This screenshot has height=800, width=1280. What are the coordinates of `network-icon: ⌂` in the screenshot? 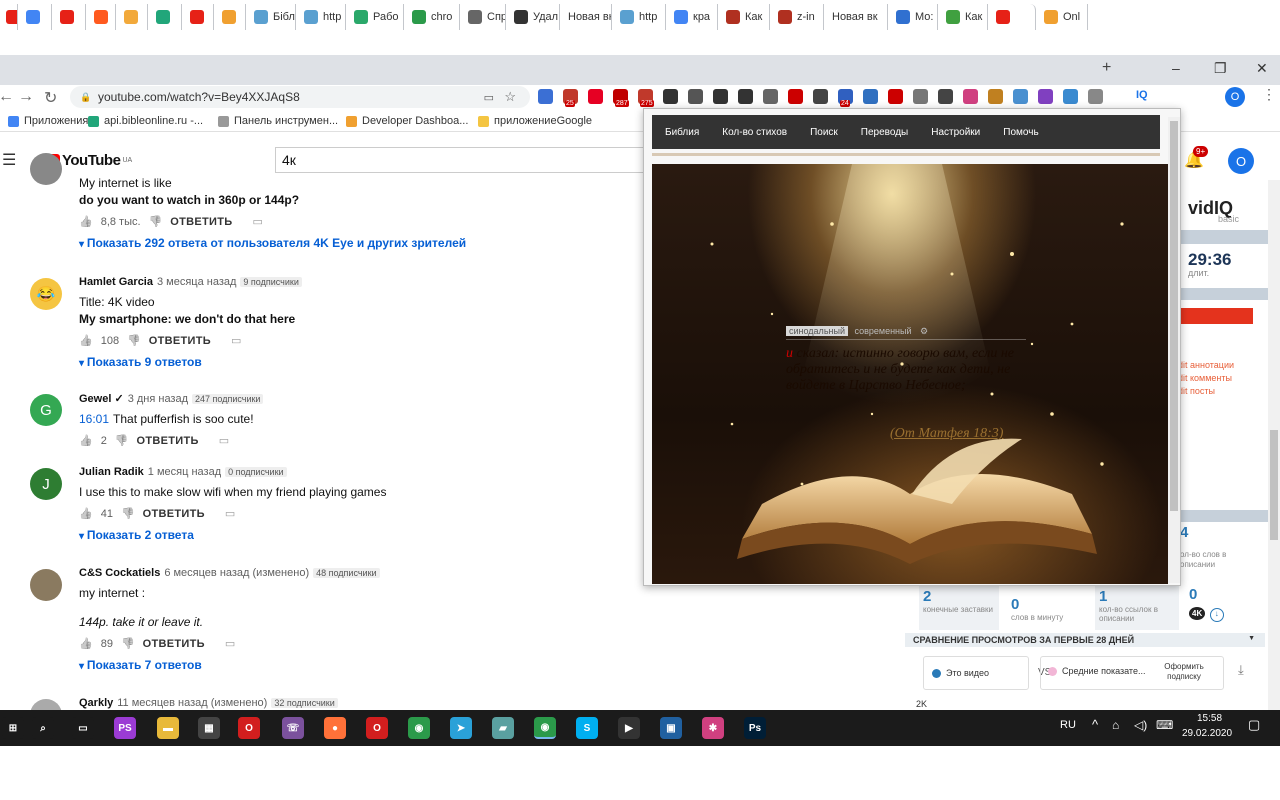 It's located at (1115, 725).